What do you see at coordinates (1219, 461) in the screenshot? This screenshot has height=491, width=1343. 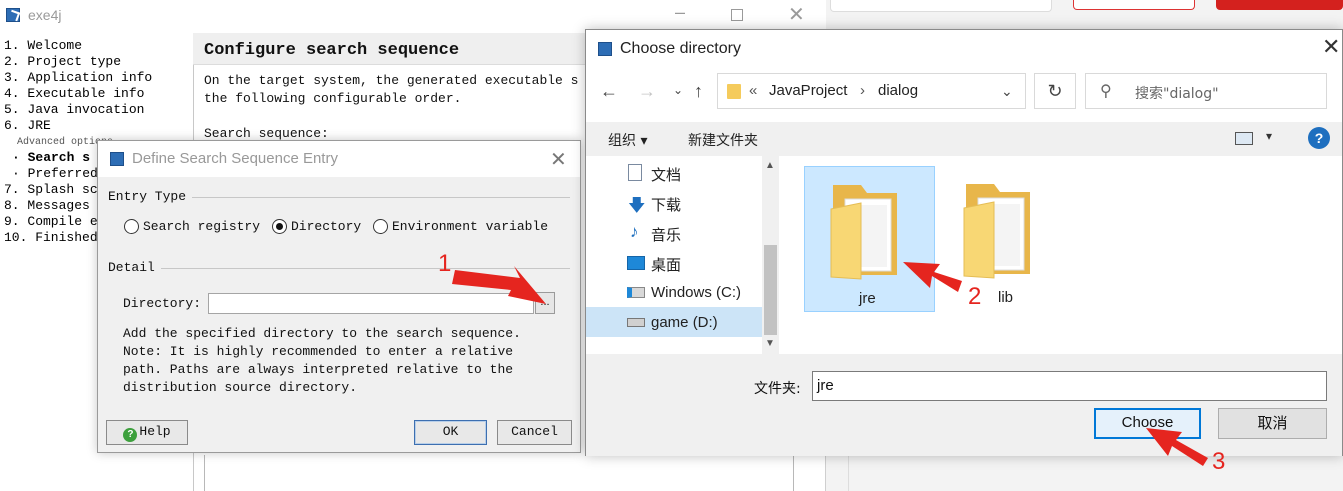 I see `annotation-label-3: 3` at bounding box center [1219, 461].